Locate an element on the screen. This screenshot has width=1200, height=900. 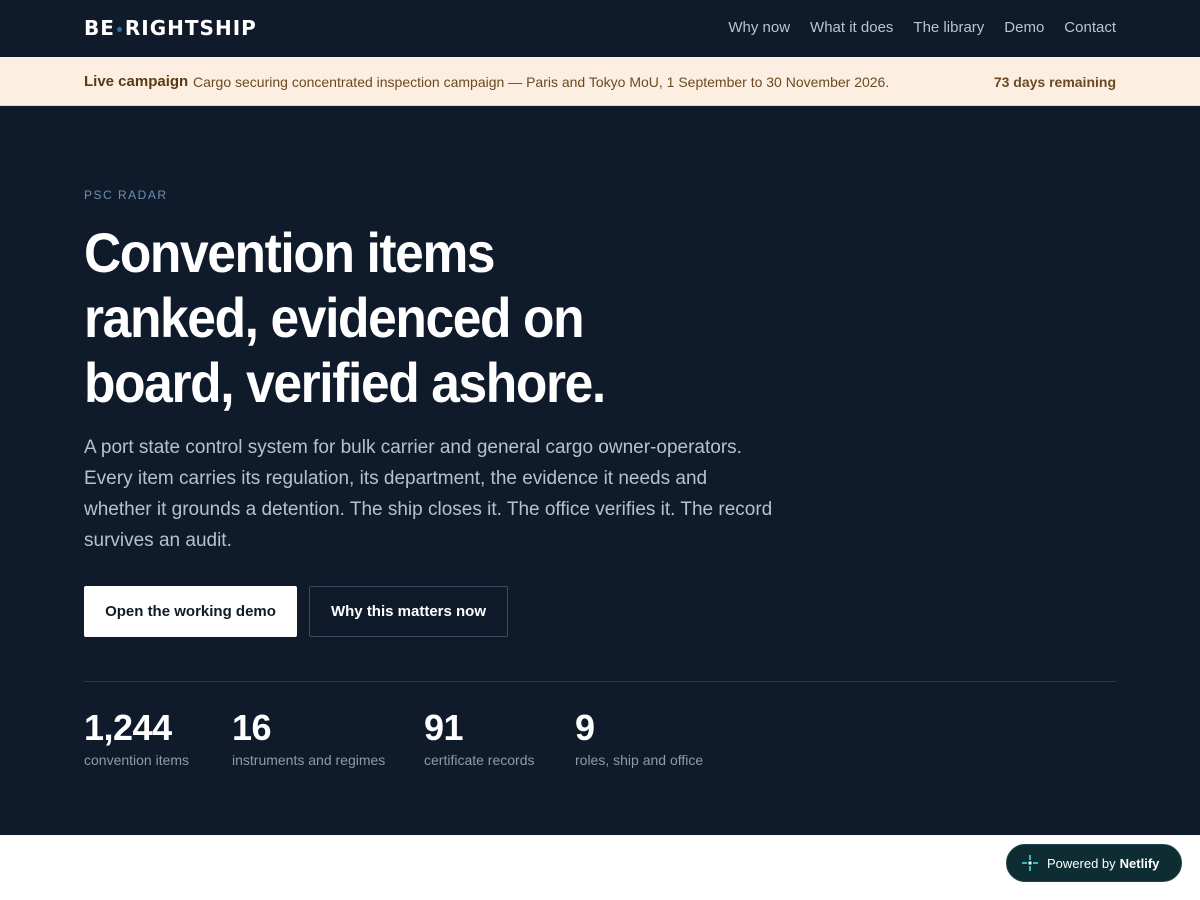
brand-dot-icon is located at coordinates (119, 29).